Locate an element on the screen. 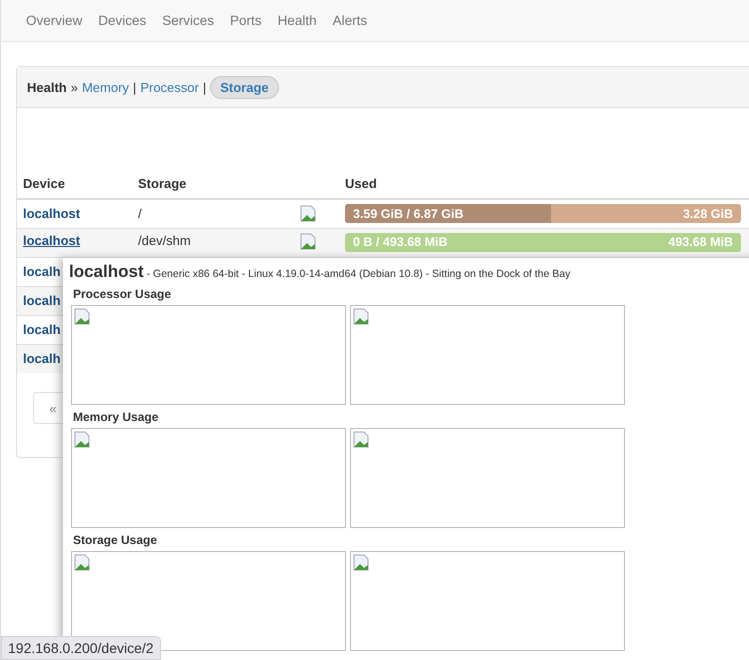  health-tab-link: Processor is located at coordinates (169, 87).